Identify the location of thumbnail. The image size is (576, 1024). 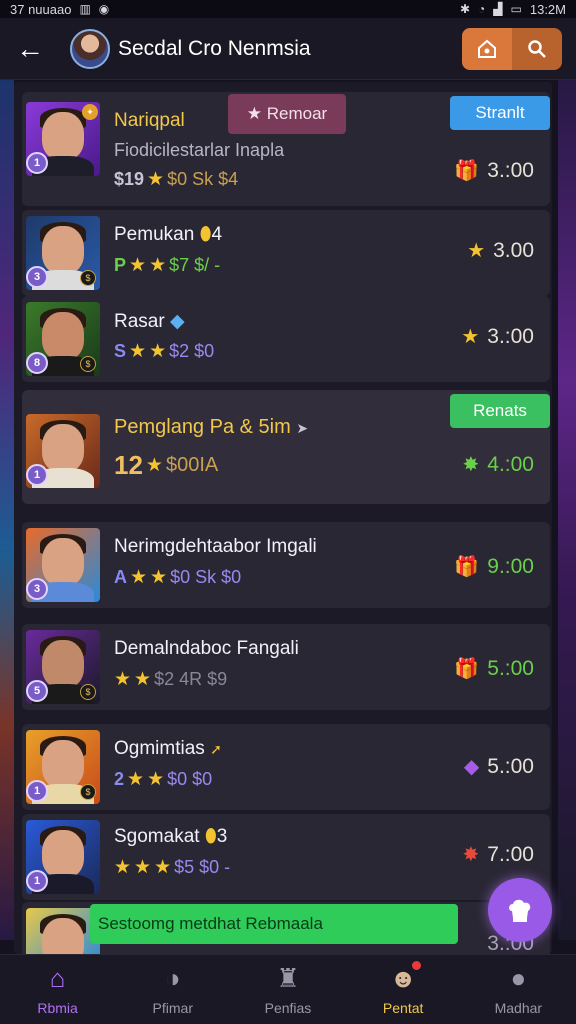
(63, 931).